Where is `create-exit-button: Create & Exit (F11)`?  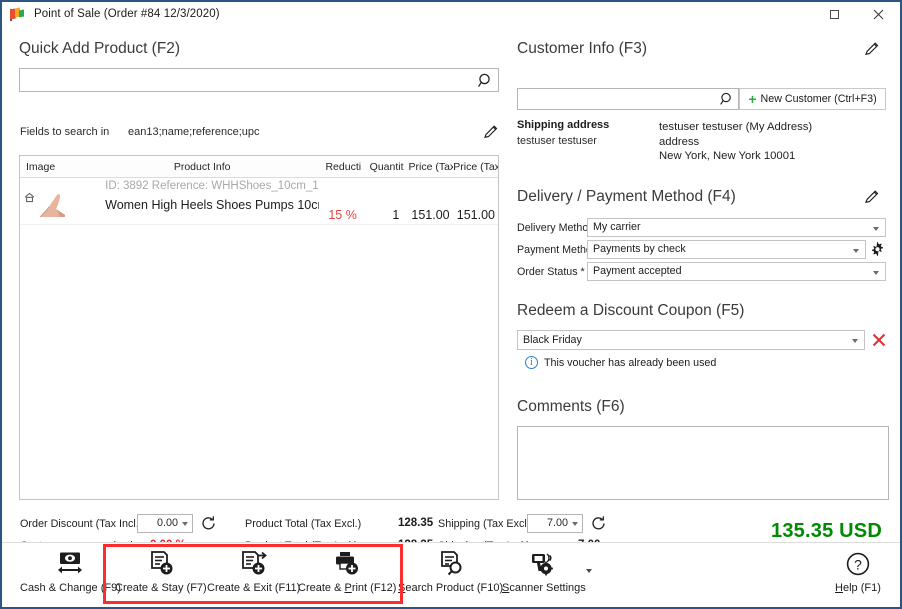 create-exit-button: Create & Exit (F11) is located at coordinates (253, 576).